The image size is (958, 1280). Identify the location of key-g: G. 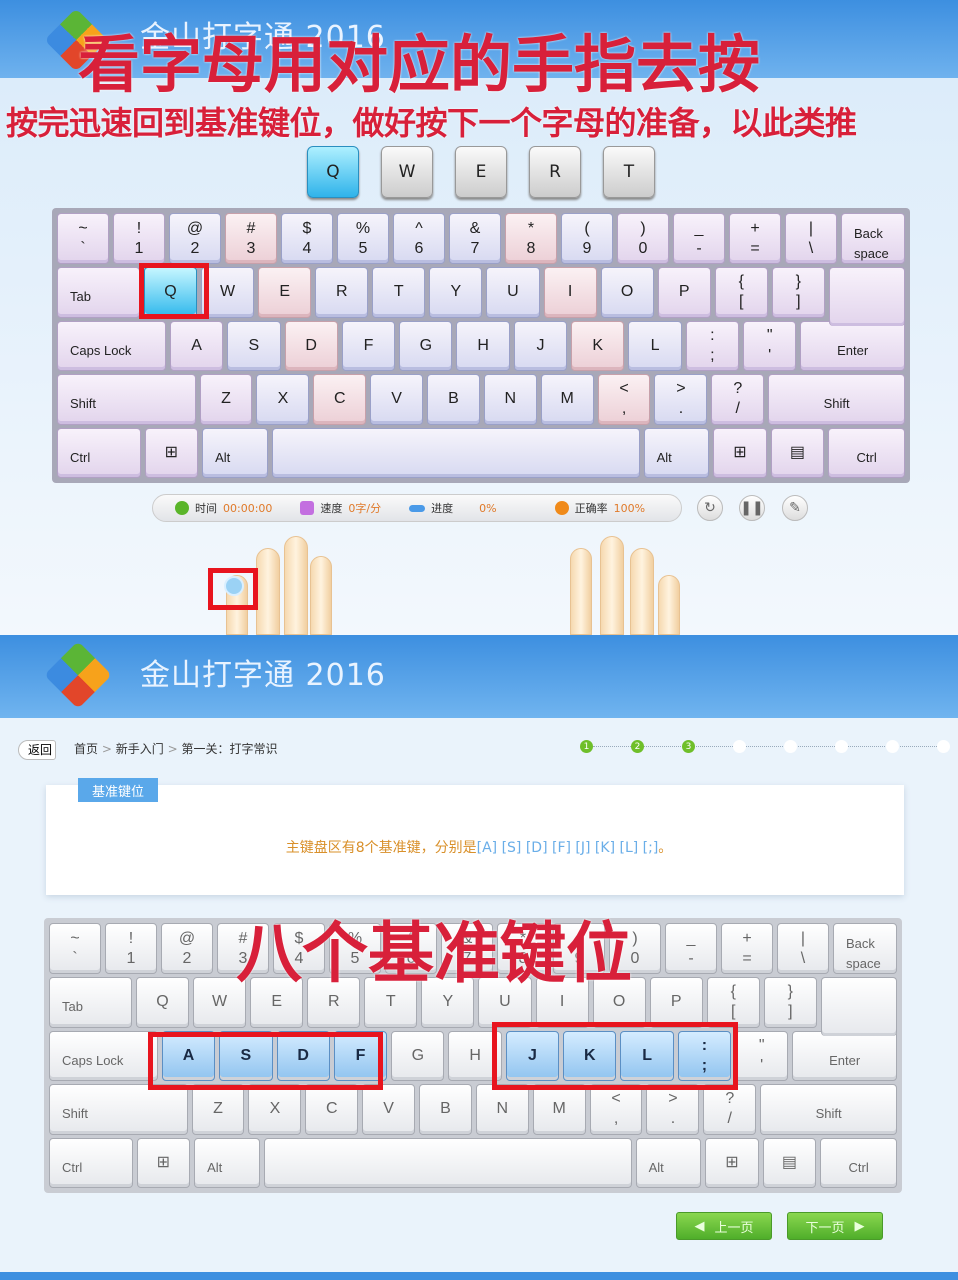
(418, 1055).